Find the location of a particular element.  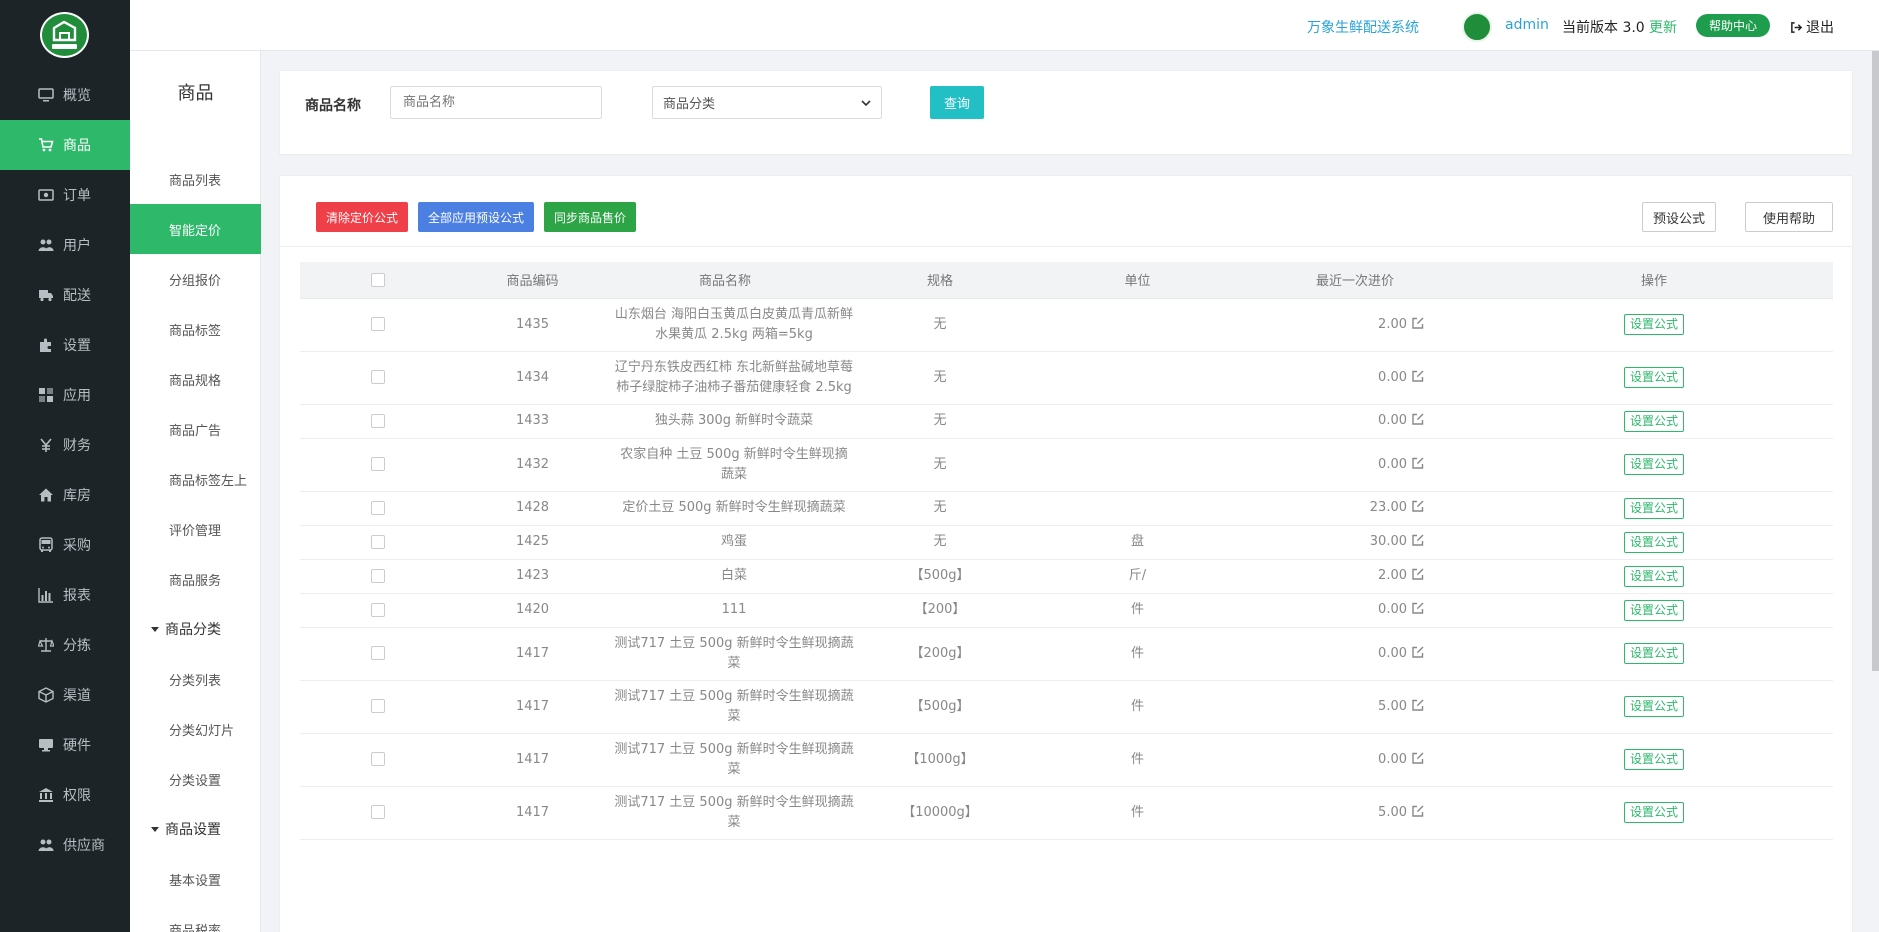

sidebar-item-5: 设置 is located at coordinates (65, 345).